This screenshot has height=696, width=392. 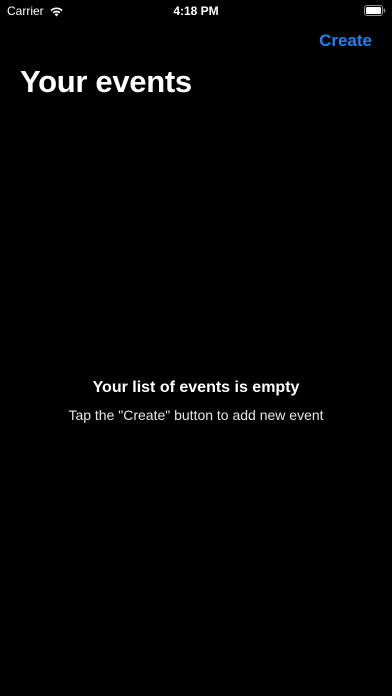 What do you see at coordinates (196, 415) in the screenshot?
I see `empty-state-subtitle: Tap the "Create" button to add new event` at bounding box center [196, 415].